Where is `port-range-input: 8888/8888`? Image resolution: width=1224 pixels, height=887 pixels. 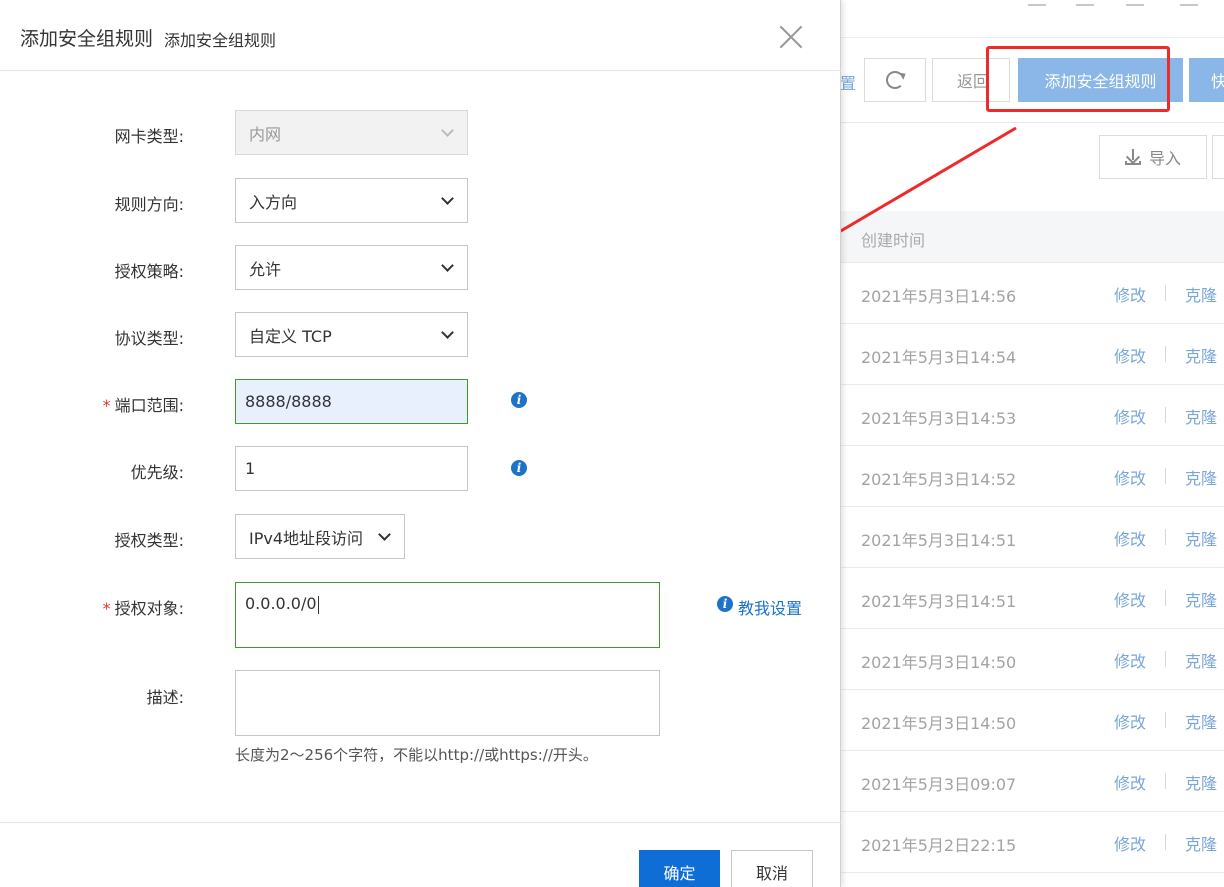
port-range-input: 8888/8888 is located at coordinates (351, 401).